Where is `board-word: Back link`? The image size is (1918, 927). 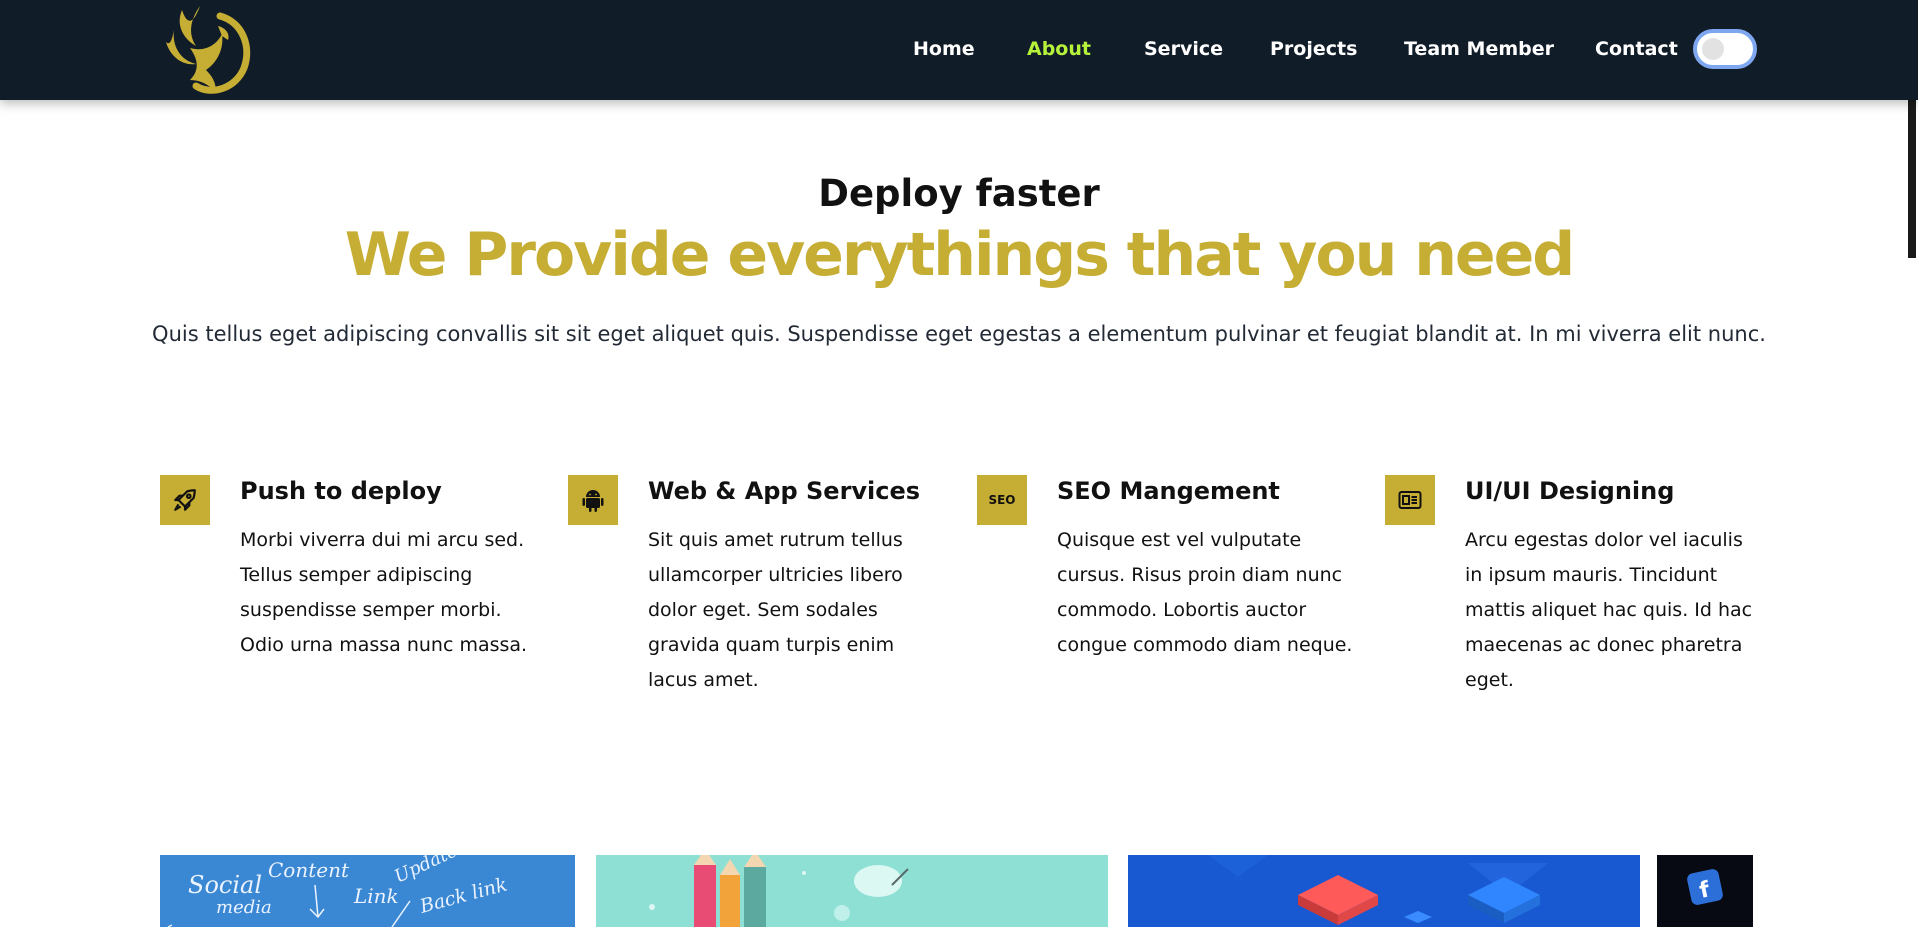 board-word: Back link is located at coordinates (463, 895).